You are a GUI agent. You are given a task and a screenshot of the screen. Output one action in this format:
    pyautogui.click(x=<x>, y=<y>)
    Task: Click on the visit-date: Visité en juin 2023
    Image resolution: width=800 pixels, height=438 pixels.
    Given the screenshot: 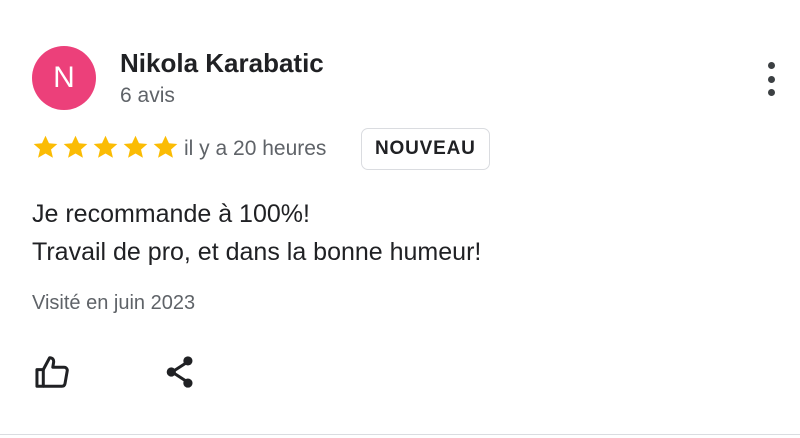 What is the action you would take?
    pyautogui.click(x=114, y=303)
    